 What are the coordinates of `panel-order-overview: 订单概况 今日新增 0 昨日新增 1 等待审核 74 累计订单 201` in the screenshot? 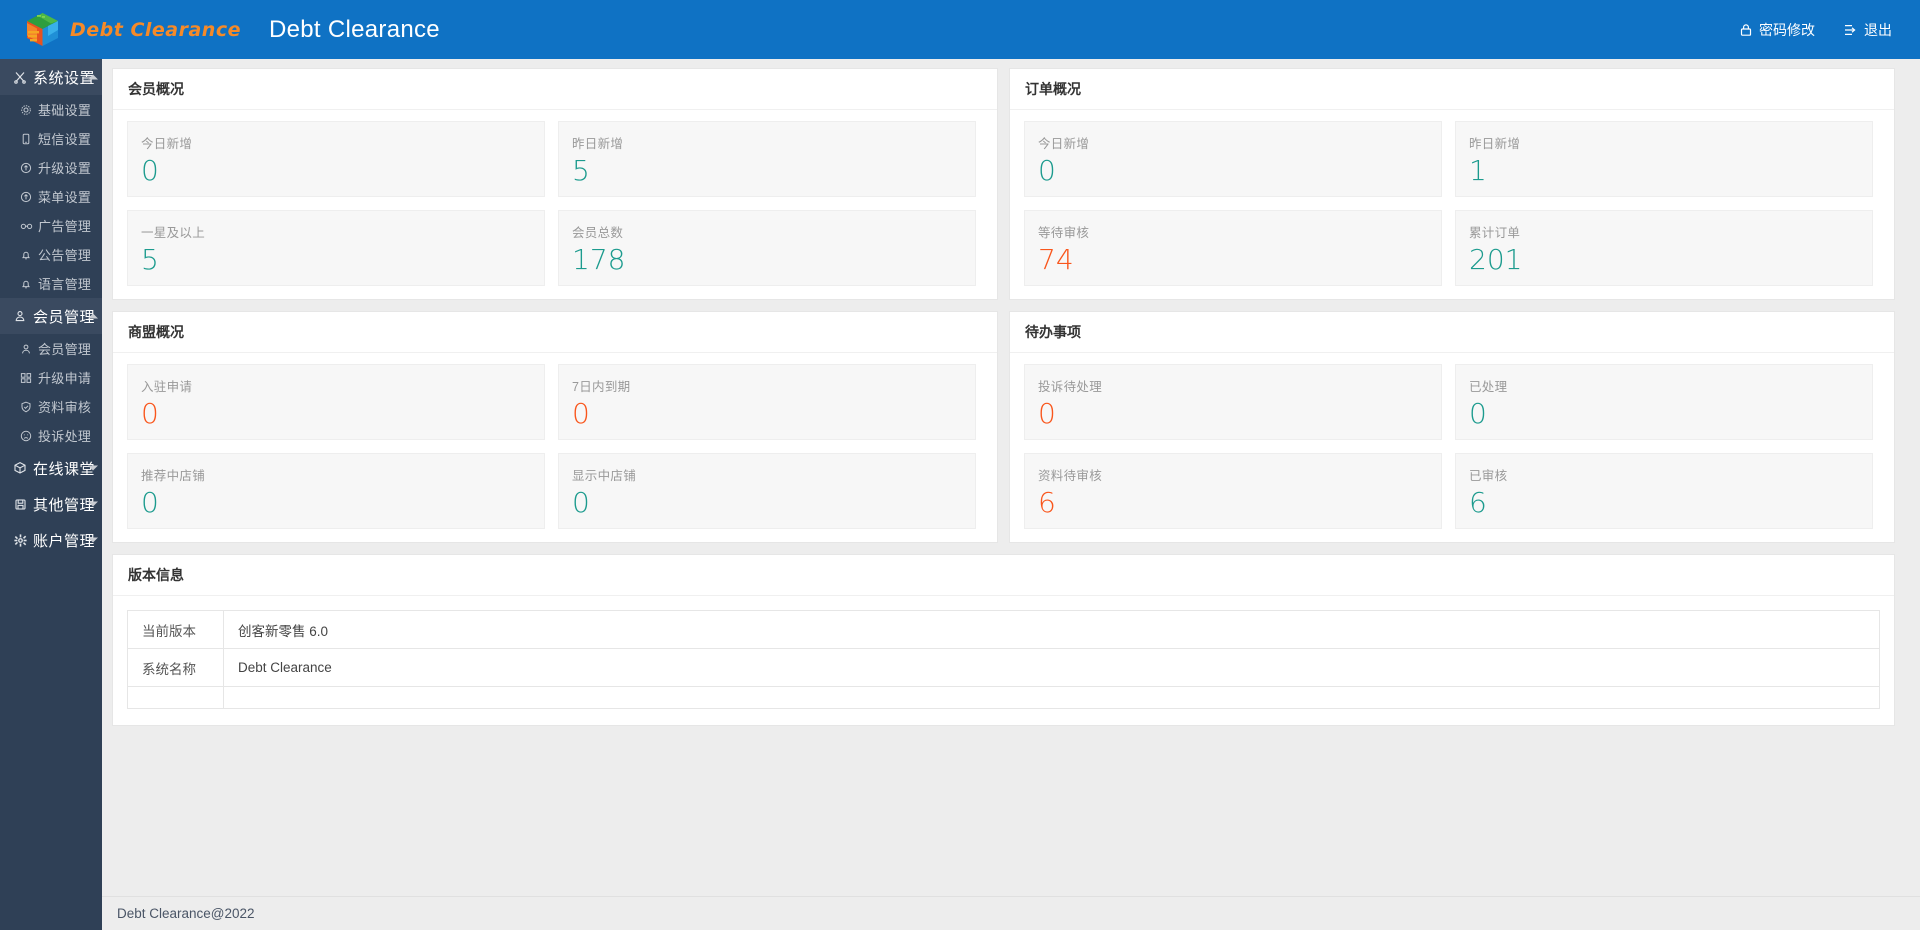 It's located at (1452, 184).